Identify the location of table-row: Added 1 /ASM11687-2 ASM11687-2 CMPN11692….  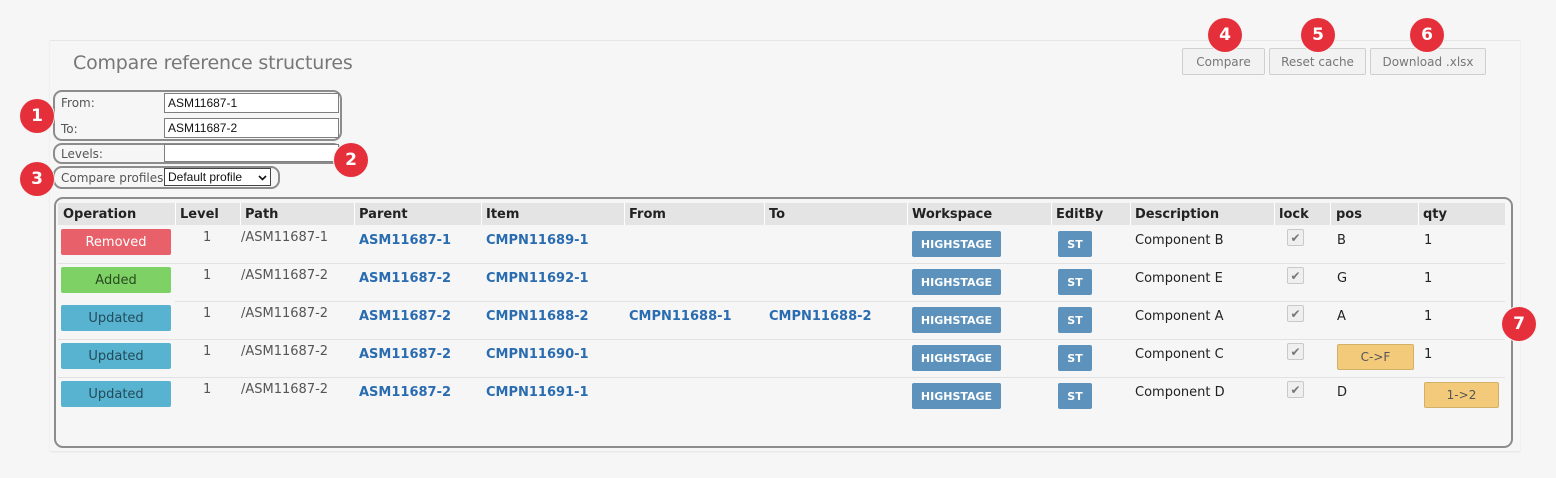
(781, 282).